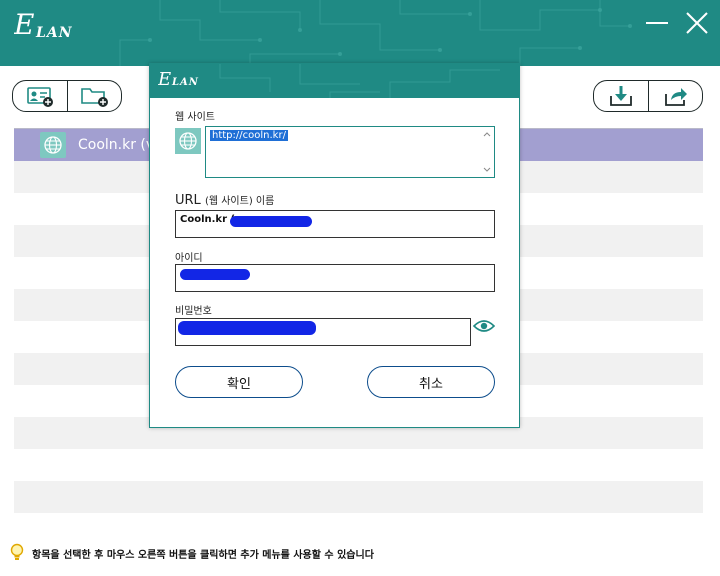 The height and width of the screenshot is (576, 720). I want to click on minimize-button, so click(657, 23).